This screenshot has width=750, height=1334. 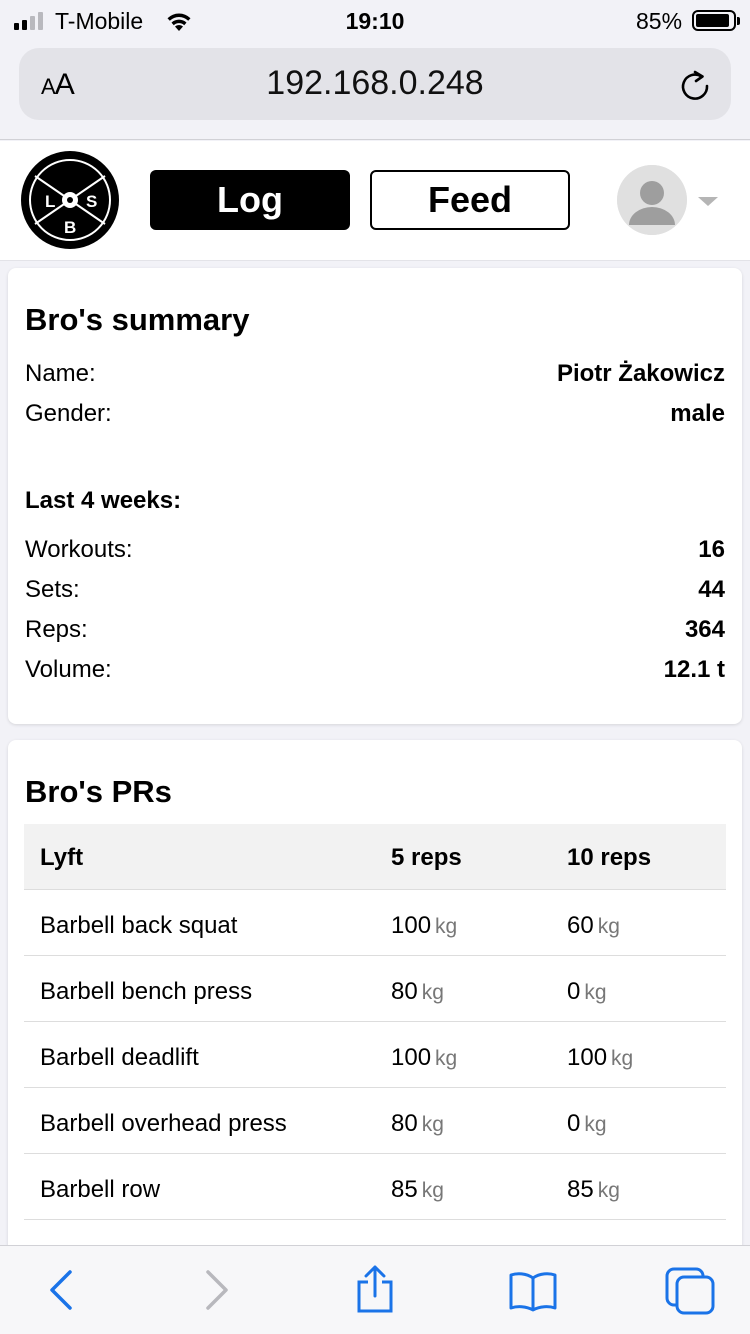 I want to click on app-header: L S B Log Feed, so click(x=375, y=201).